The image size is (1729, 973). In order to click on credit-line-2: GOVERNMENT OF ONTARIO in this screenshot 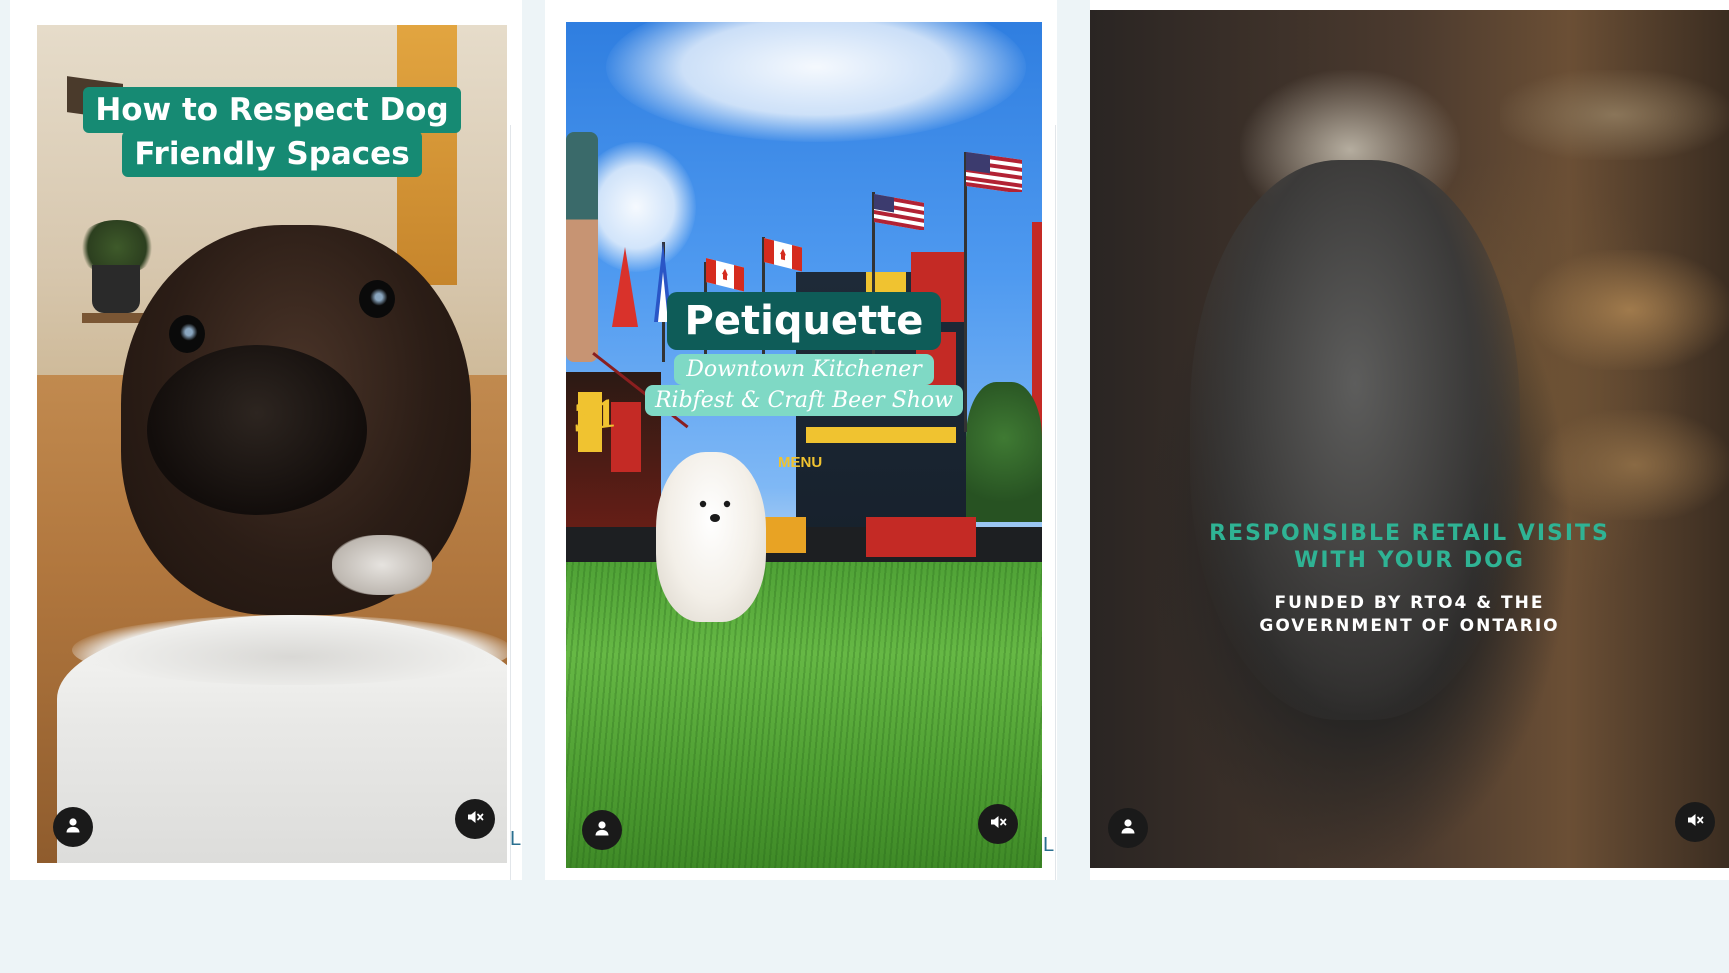, I will do `click(1409, 626)`.